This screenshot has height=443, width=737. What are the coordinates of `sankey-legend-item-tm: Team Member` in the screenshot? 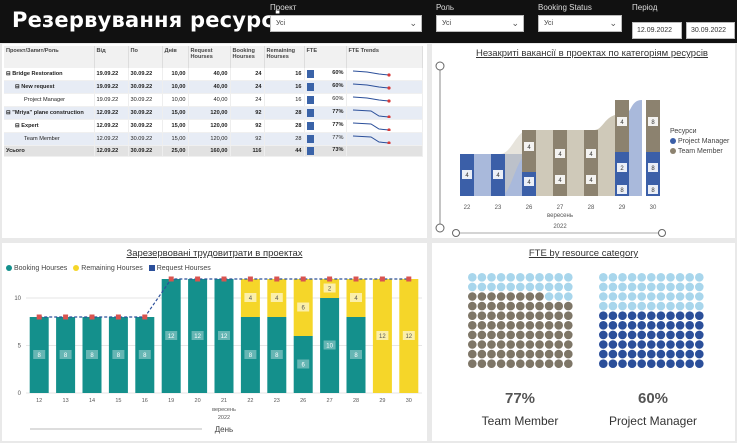 It's located at (699, 151).